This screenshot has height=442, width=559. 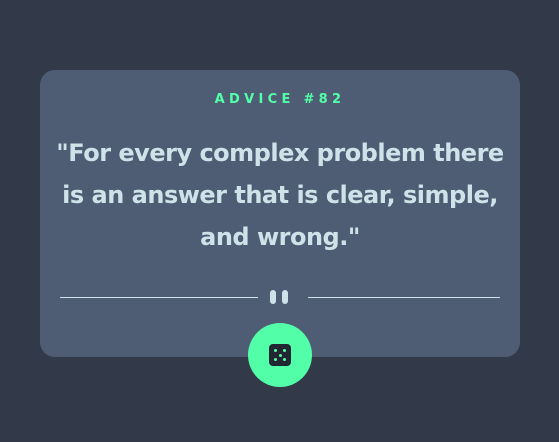 I want to click on dice-icon, so click(x=280, y=355).